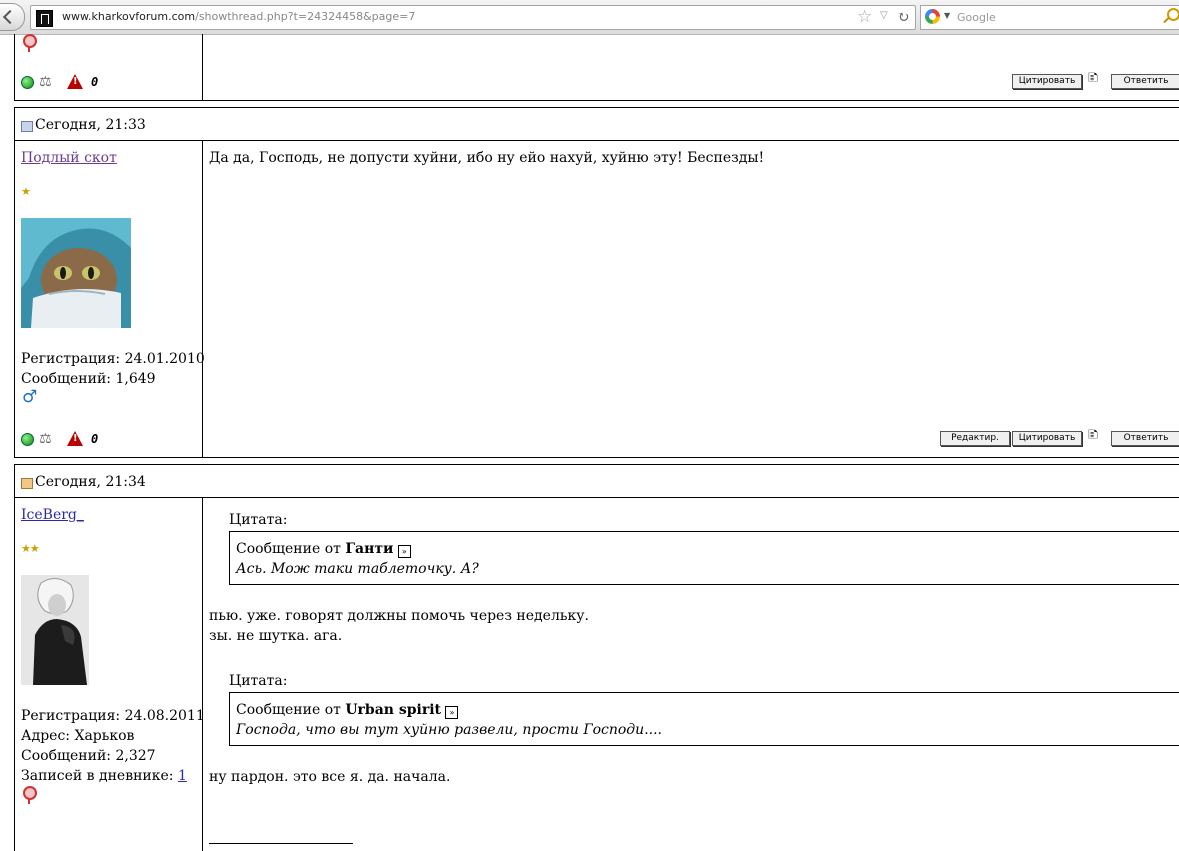  I want to click on quote-author: Ганти, so click(369, 549).